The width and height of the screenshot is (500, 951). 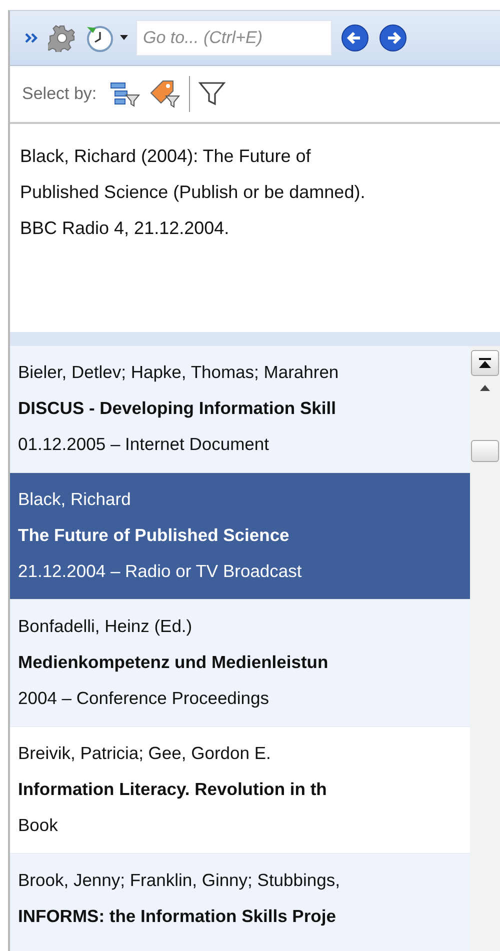 I want to click on settings-icon, so click(x=62, y=38).